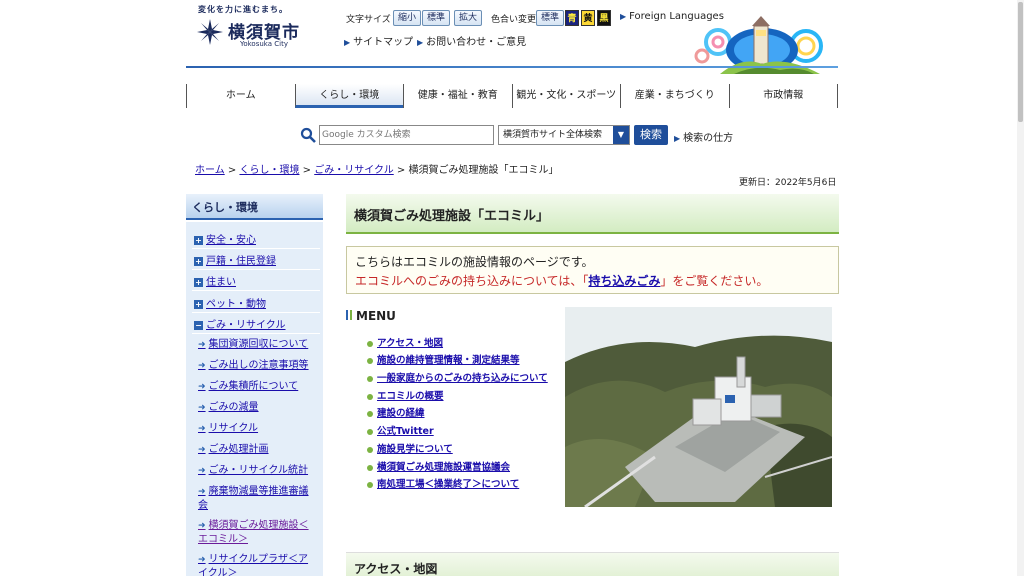 The width and height of the screenshot is (1024, 576). What do you see at coordinates (1020, 288) in the screenshot?
I see `scrollbar` at bounding box center [1020, 288].